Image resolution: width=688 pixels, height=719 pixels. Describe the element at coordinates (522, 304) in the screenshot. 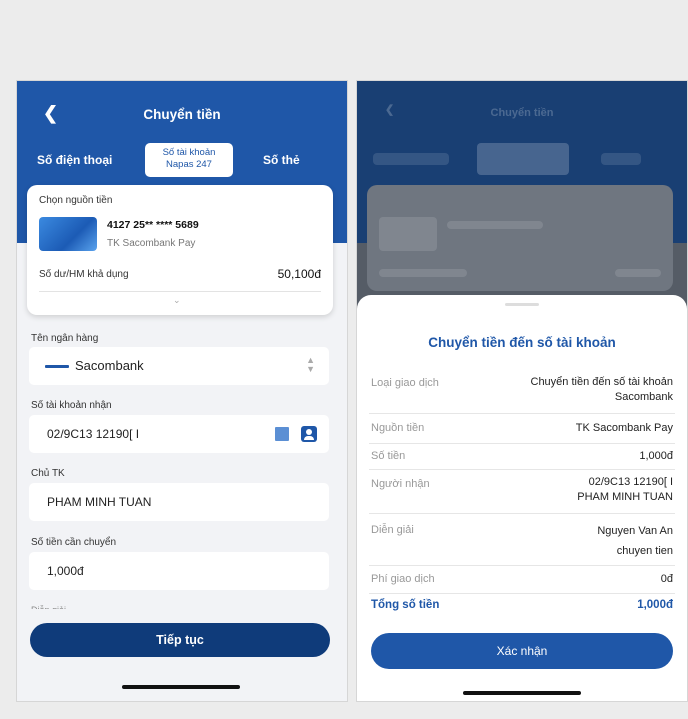

I see `sheet-grabber` at that location.